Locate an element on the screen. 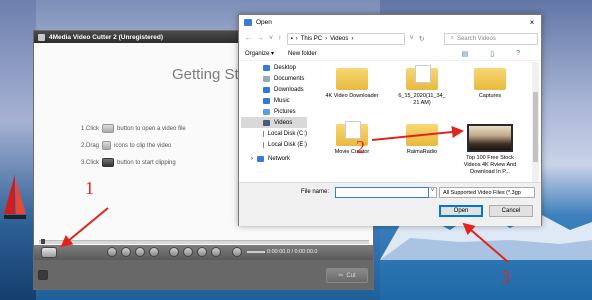  clip-marker-icon is located at coordinates (107, 145).